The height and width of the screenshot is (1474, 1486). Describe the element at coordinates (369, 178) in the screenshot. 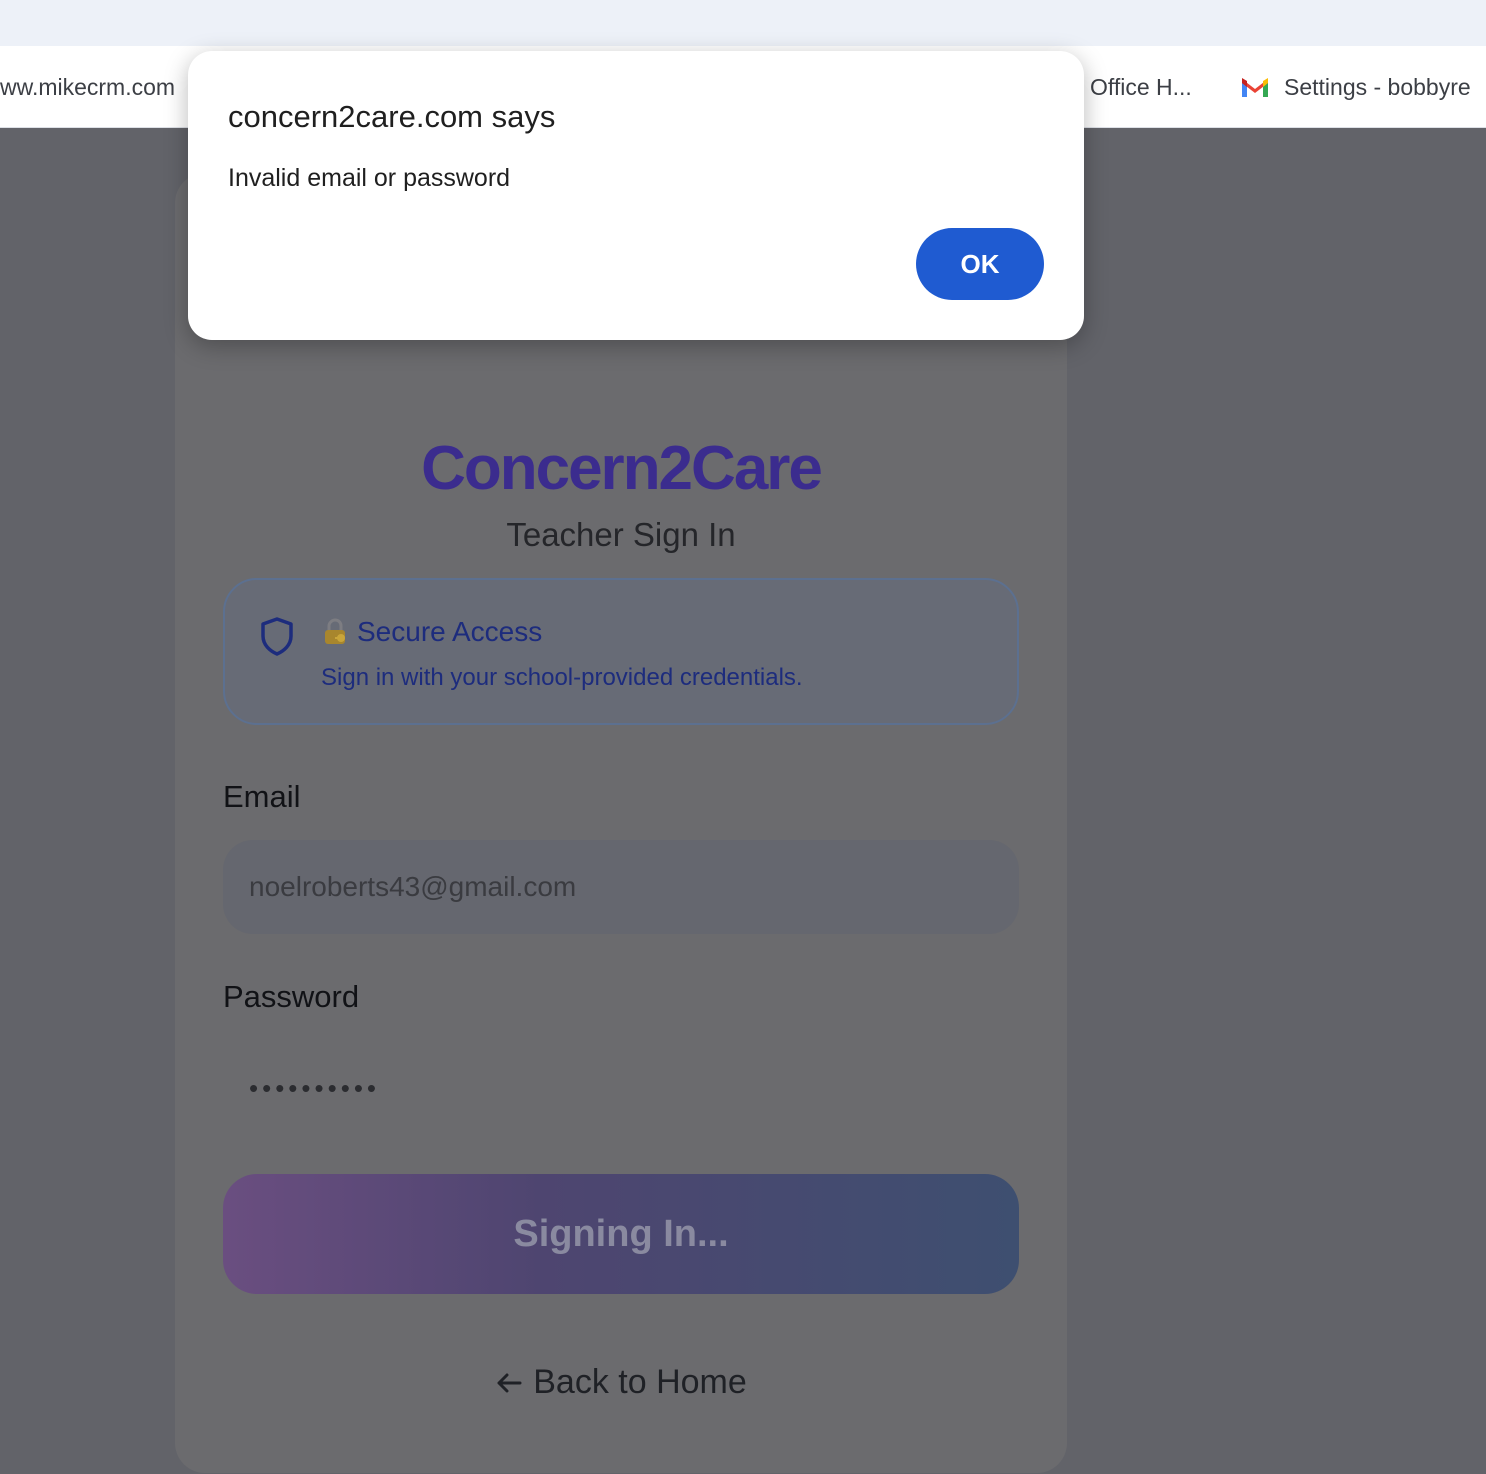

I see `dialog-message: Invalid email or password` at that location.